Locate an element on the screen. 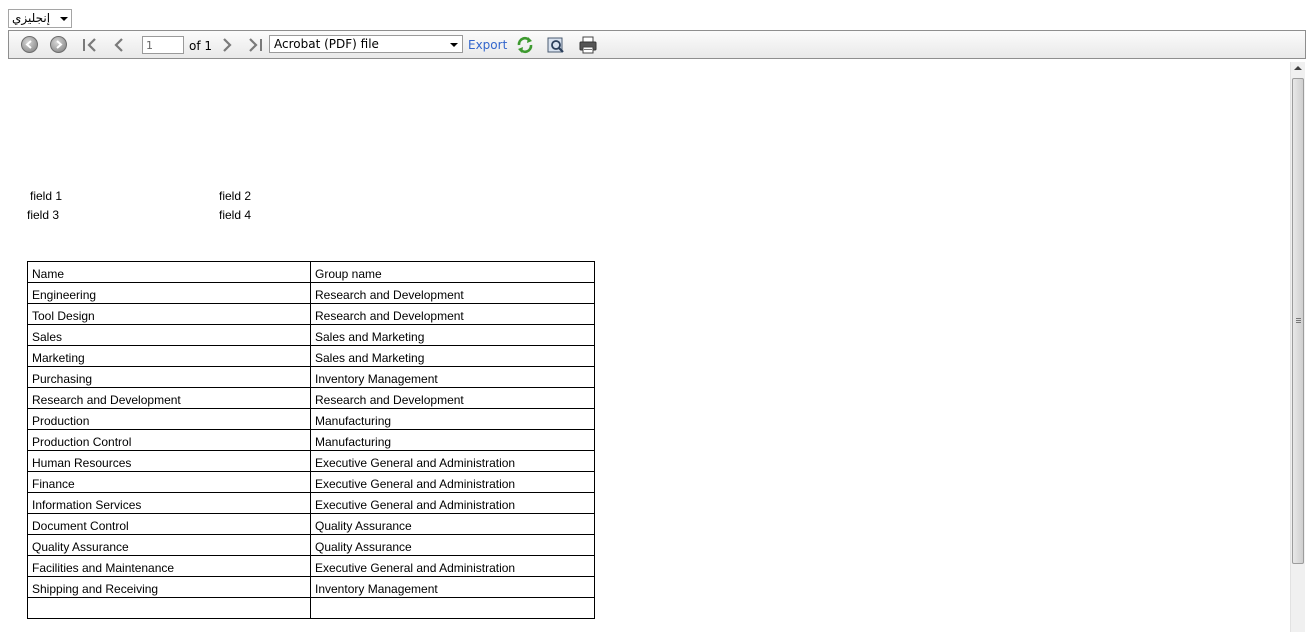 The width and height of the screenshot is (1314, 632). scrollbar-thumb is located at coordinates (1298, 321).